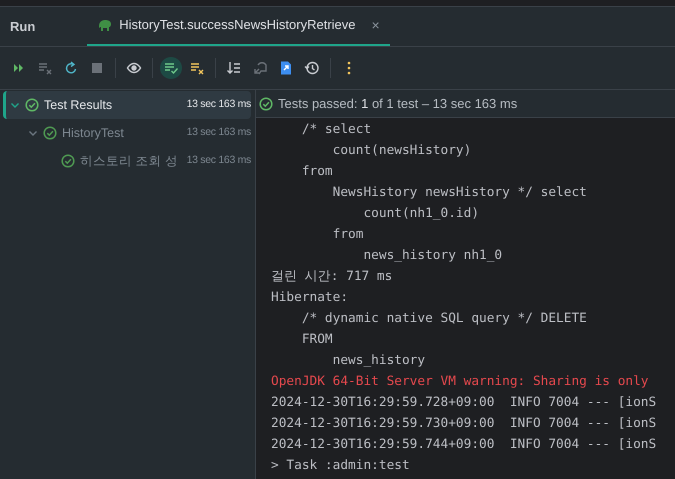  I want to click on console-line: OpenJDK 64-Bit Server VM warning: Sharing is only, so click(460, 382).